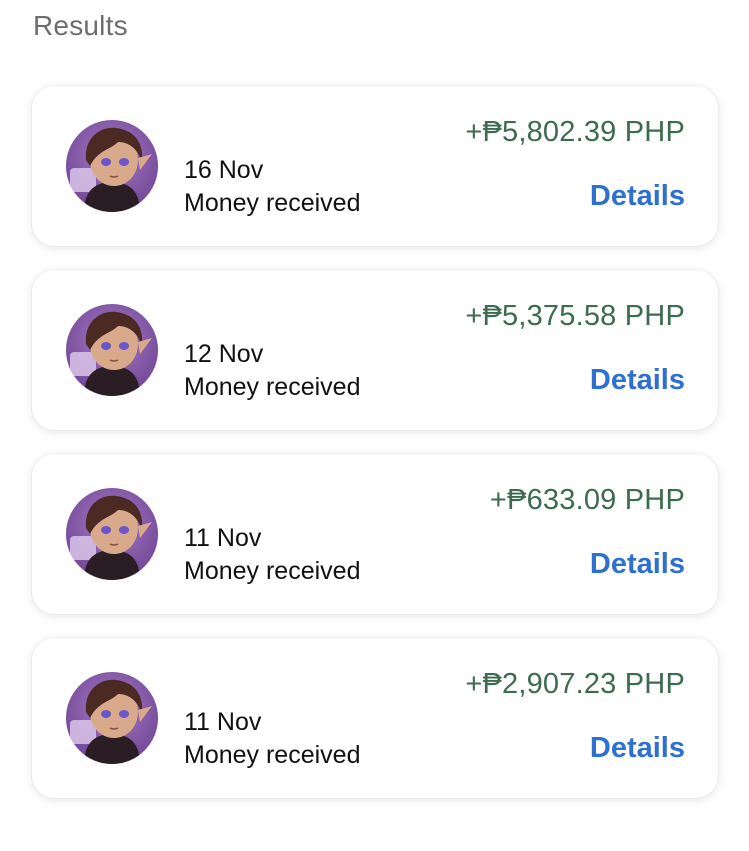  What do you see at coordinates (575, 316) in the screenshot?
I see `transaction-amount: +₱5,375.58 PHP` at bounding box center [575, 316].